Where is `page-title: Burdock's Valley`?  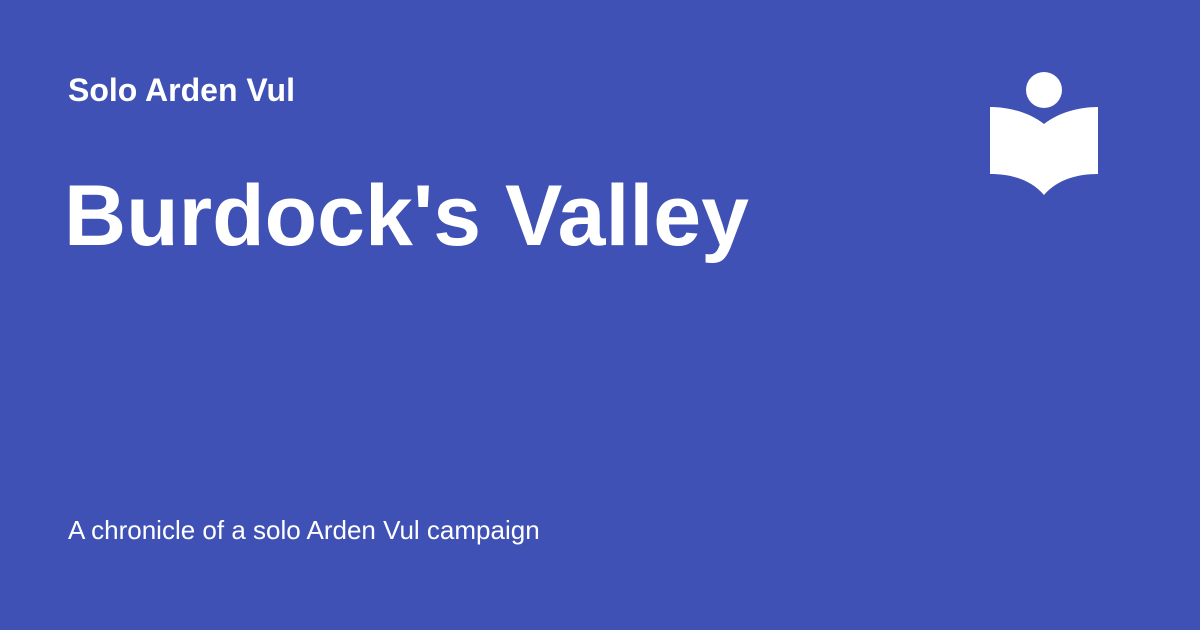 page-title: Burdock's Valley is located at coordinates (406, 216).